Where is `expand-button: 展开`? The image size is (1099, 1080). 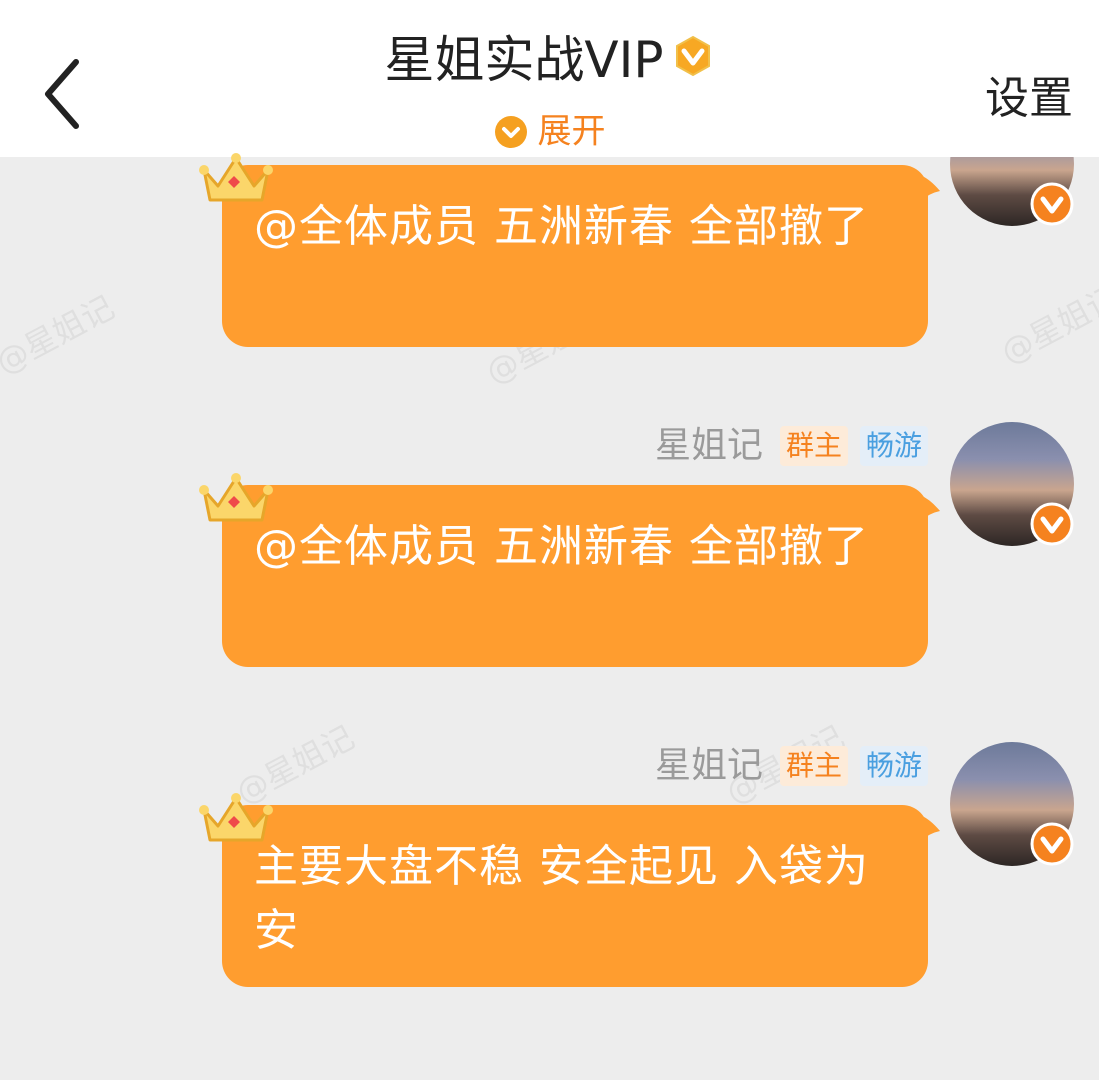 expand-button: 展开 is located at coordinates (549, 131).